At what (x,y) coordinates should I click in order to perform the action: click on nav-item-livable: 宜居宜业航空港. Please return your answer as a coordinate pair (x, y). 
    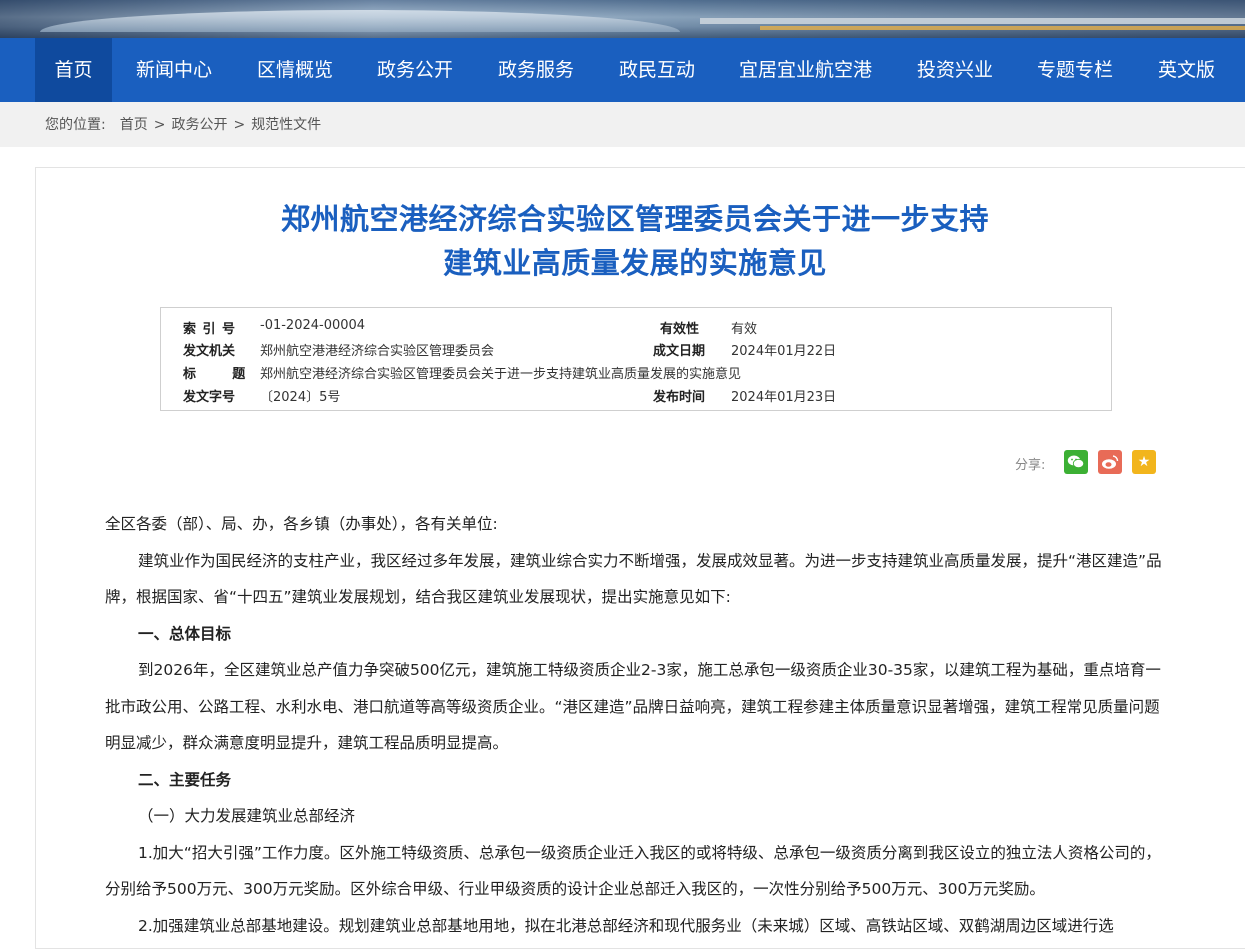
    Looking at the image, I should click on (805, 70).